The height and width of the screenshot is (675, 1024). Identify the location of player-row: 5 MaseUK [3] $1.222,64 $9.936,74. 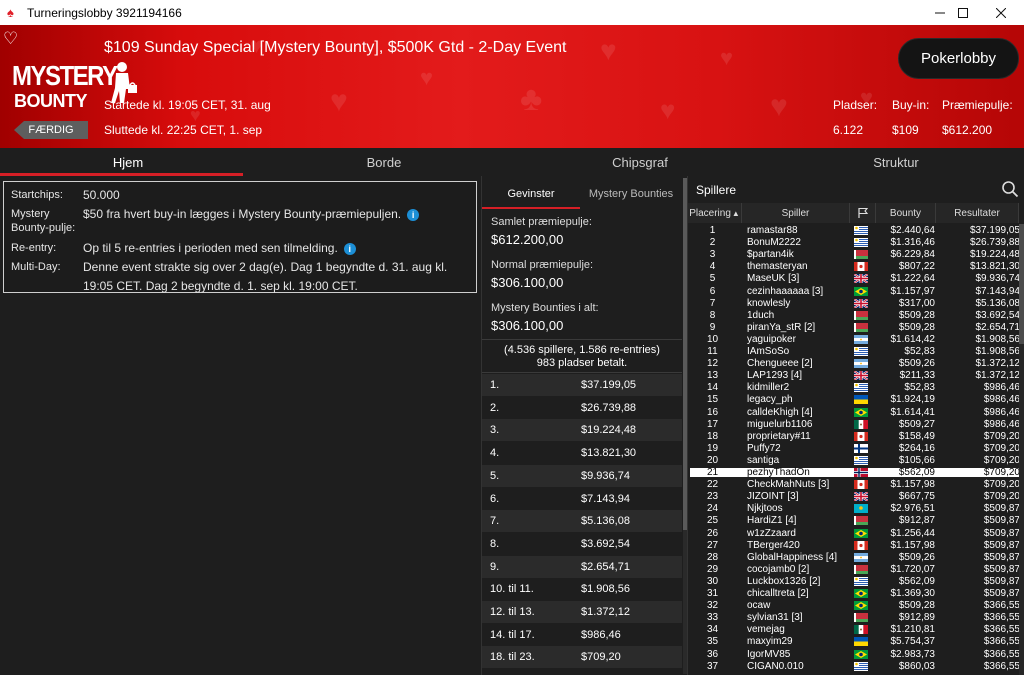
(855, 278).